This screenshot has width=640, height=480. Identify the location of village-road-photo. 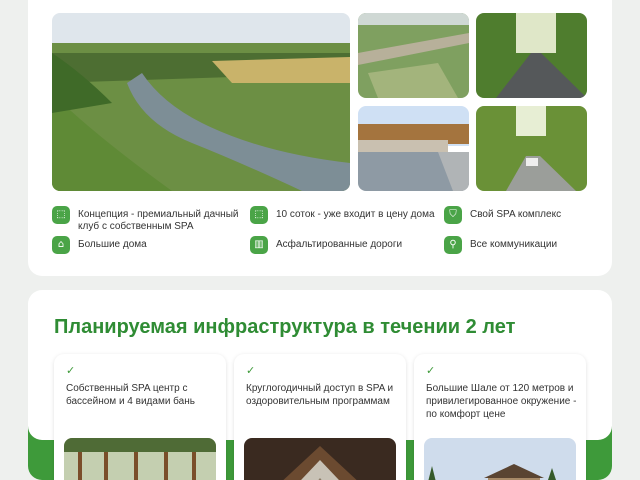
(531, 148).